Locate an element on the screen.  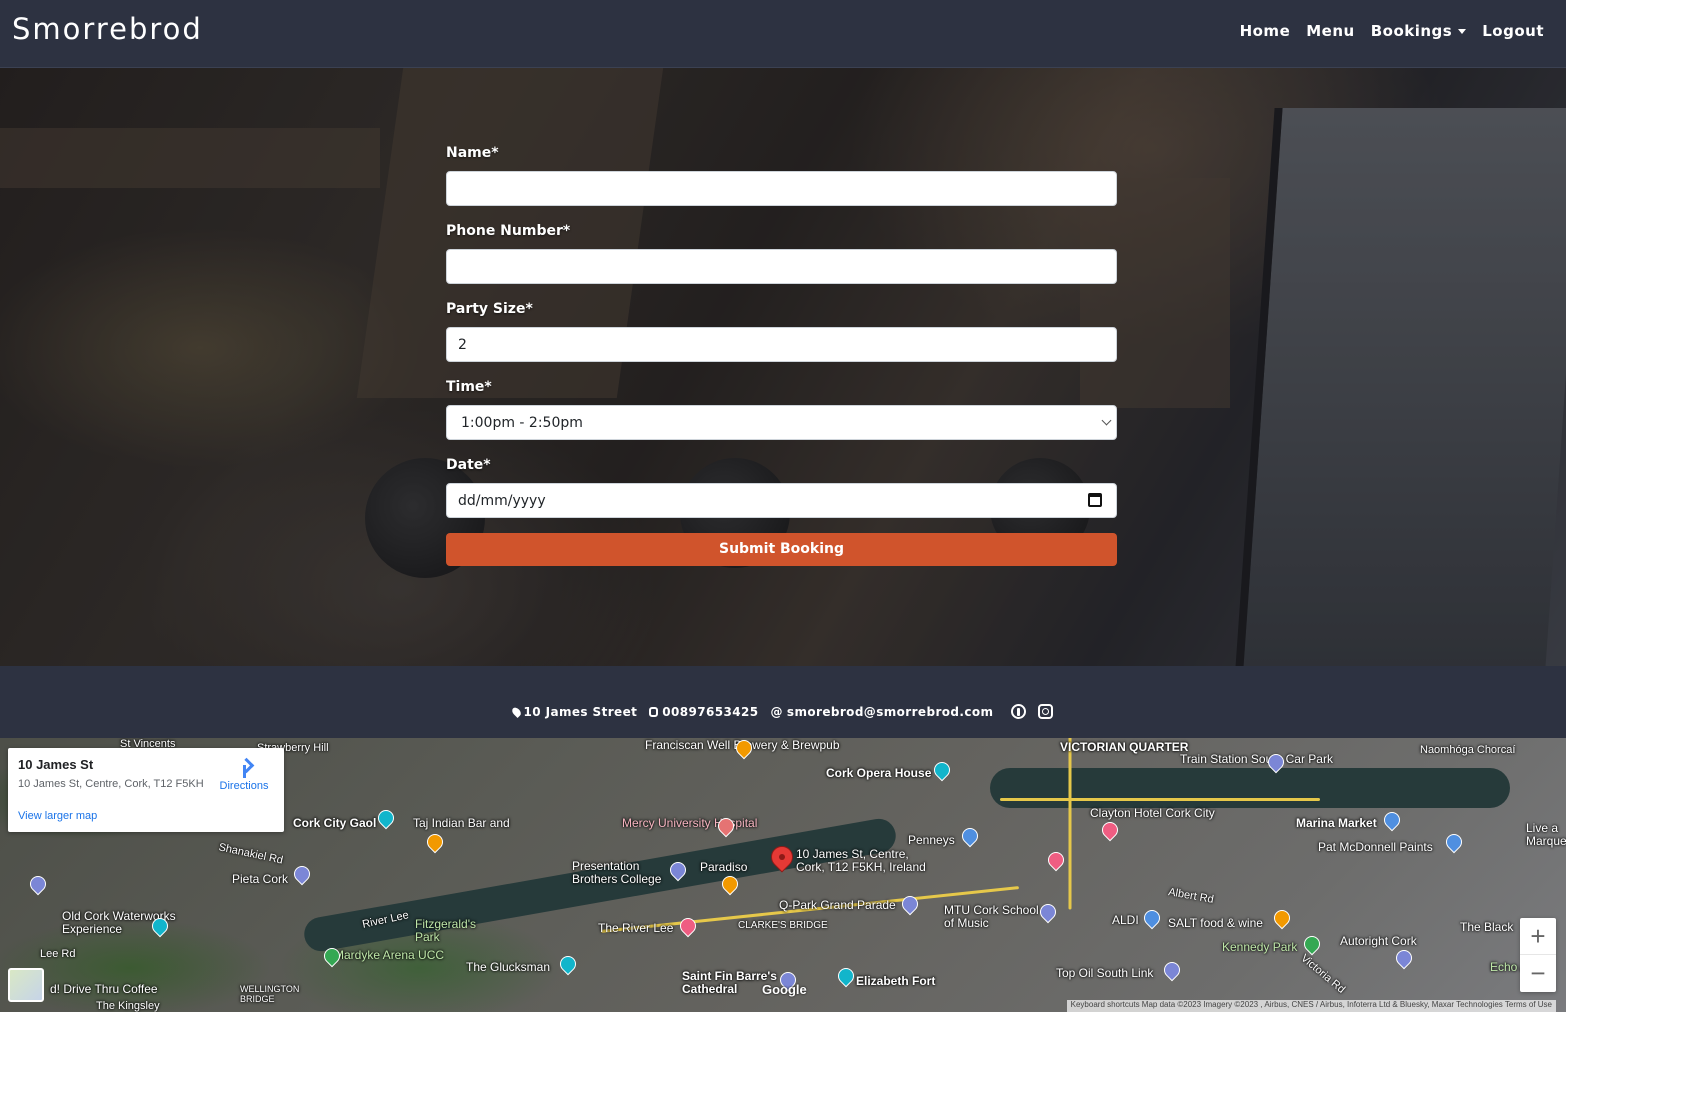
map-label: The Kingsley is located at coordinates (128, 1006).